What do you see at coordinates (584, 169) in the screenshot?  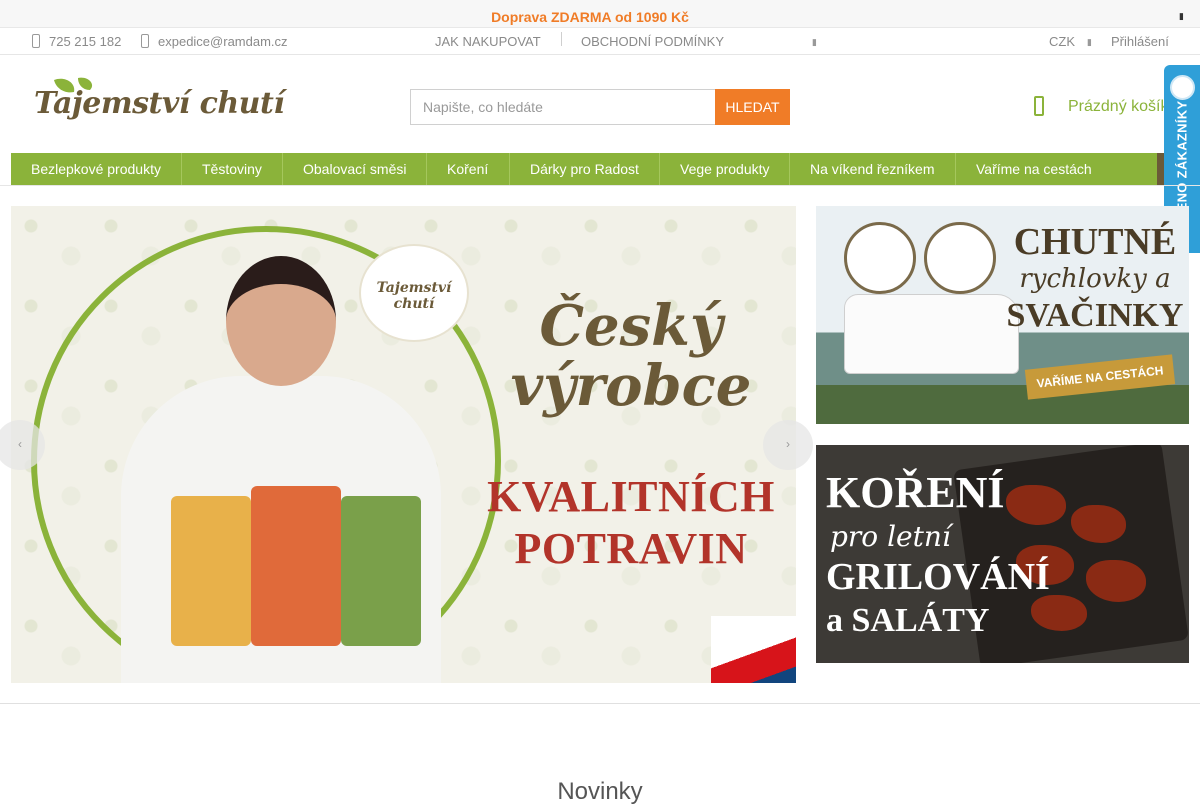 I see `nav-item-gifts: Dárky pro Radost` at bounding box center [584, 169].